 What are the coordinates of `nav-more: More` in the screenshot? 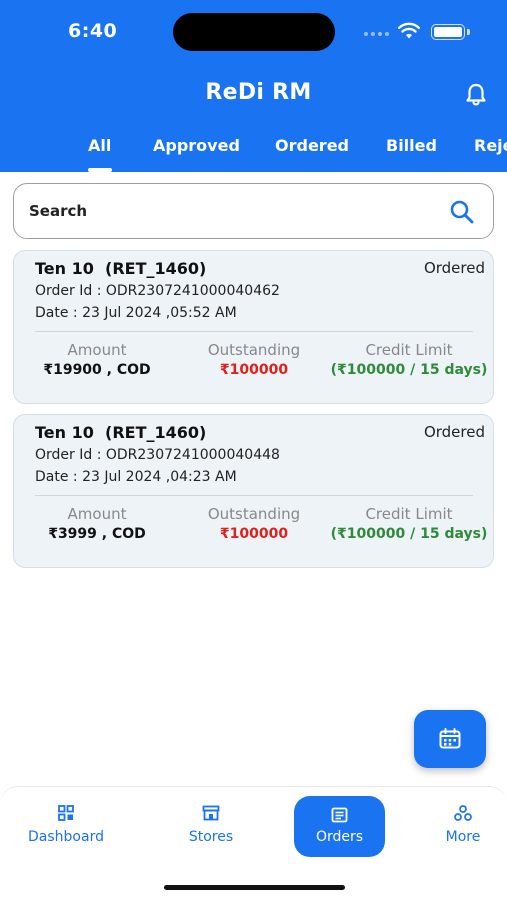 It's located at (463, 823).